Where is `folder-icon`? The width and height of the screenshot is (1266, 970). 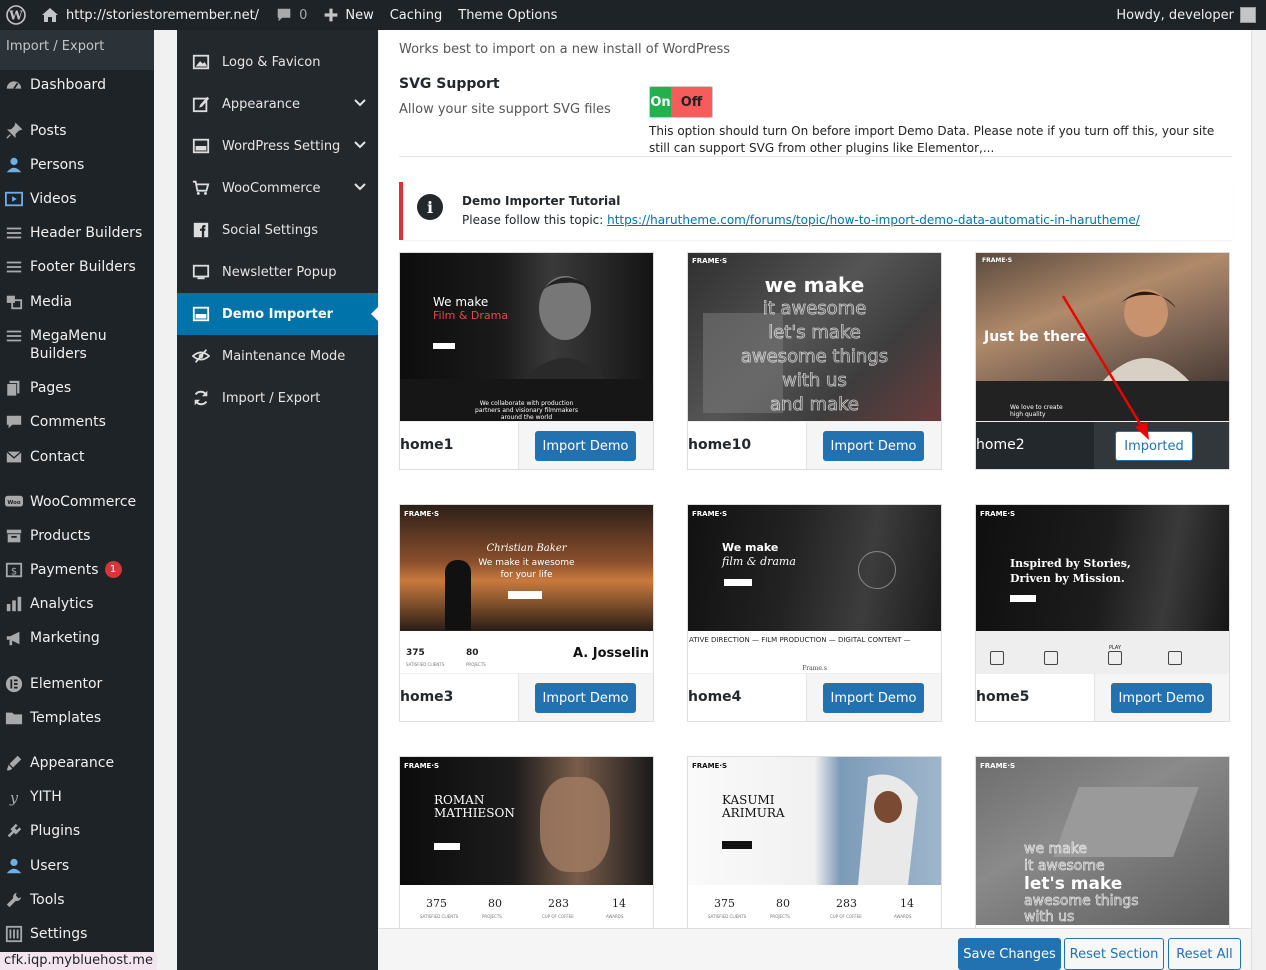
folder-icon is located at coordinates (14, 718).